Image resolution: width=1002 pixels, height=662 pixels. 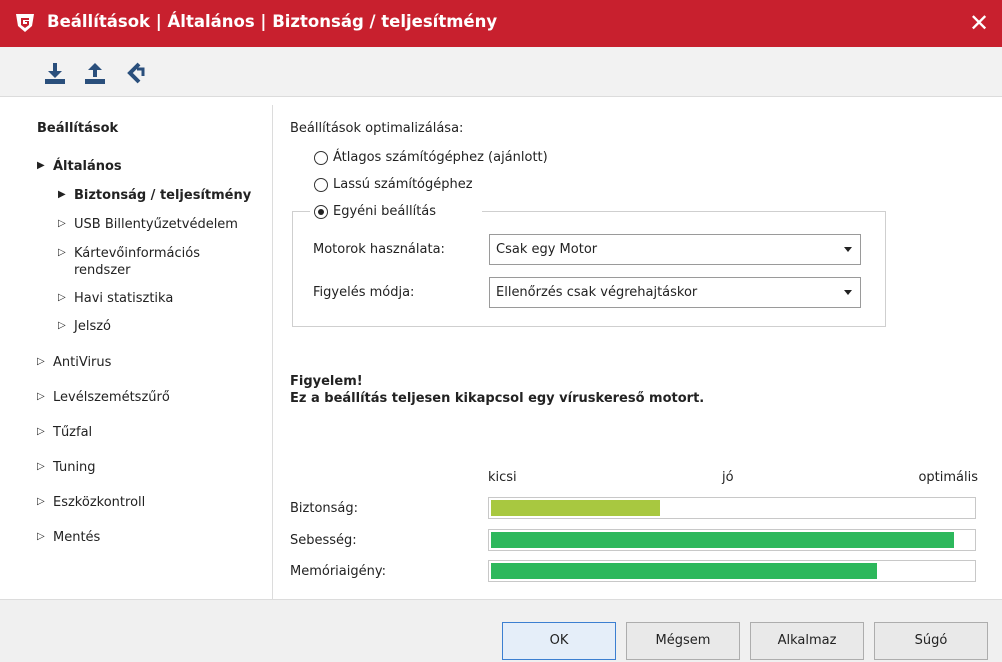 I want to click on meter-label-memoria: Memóriaigény:, so click(x=338, y=571).